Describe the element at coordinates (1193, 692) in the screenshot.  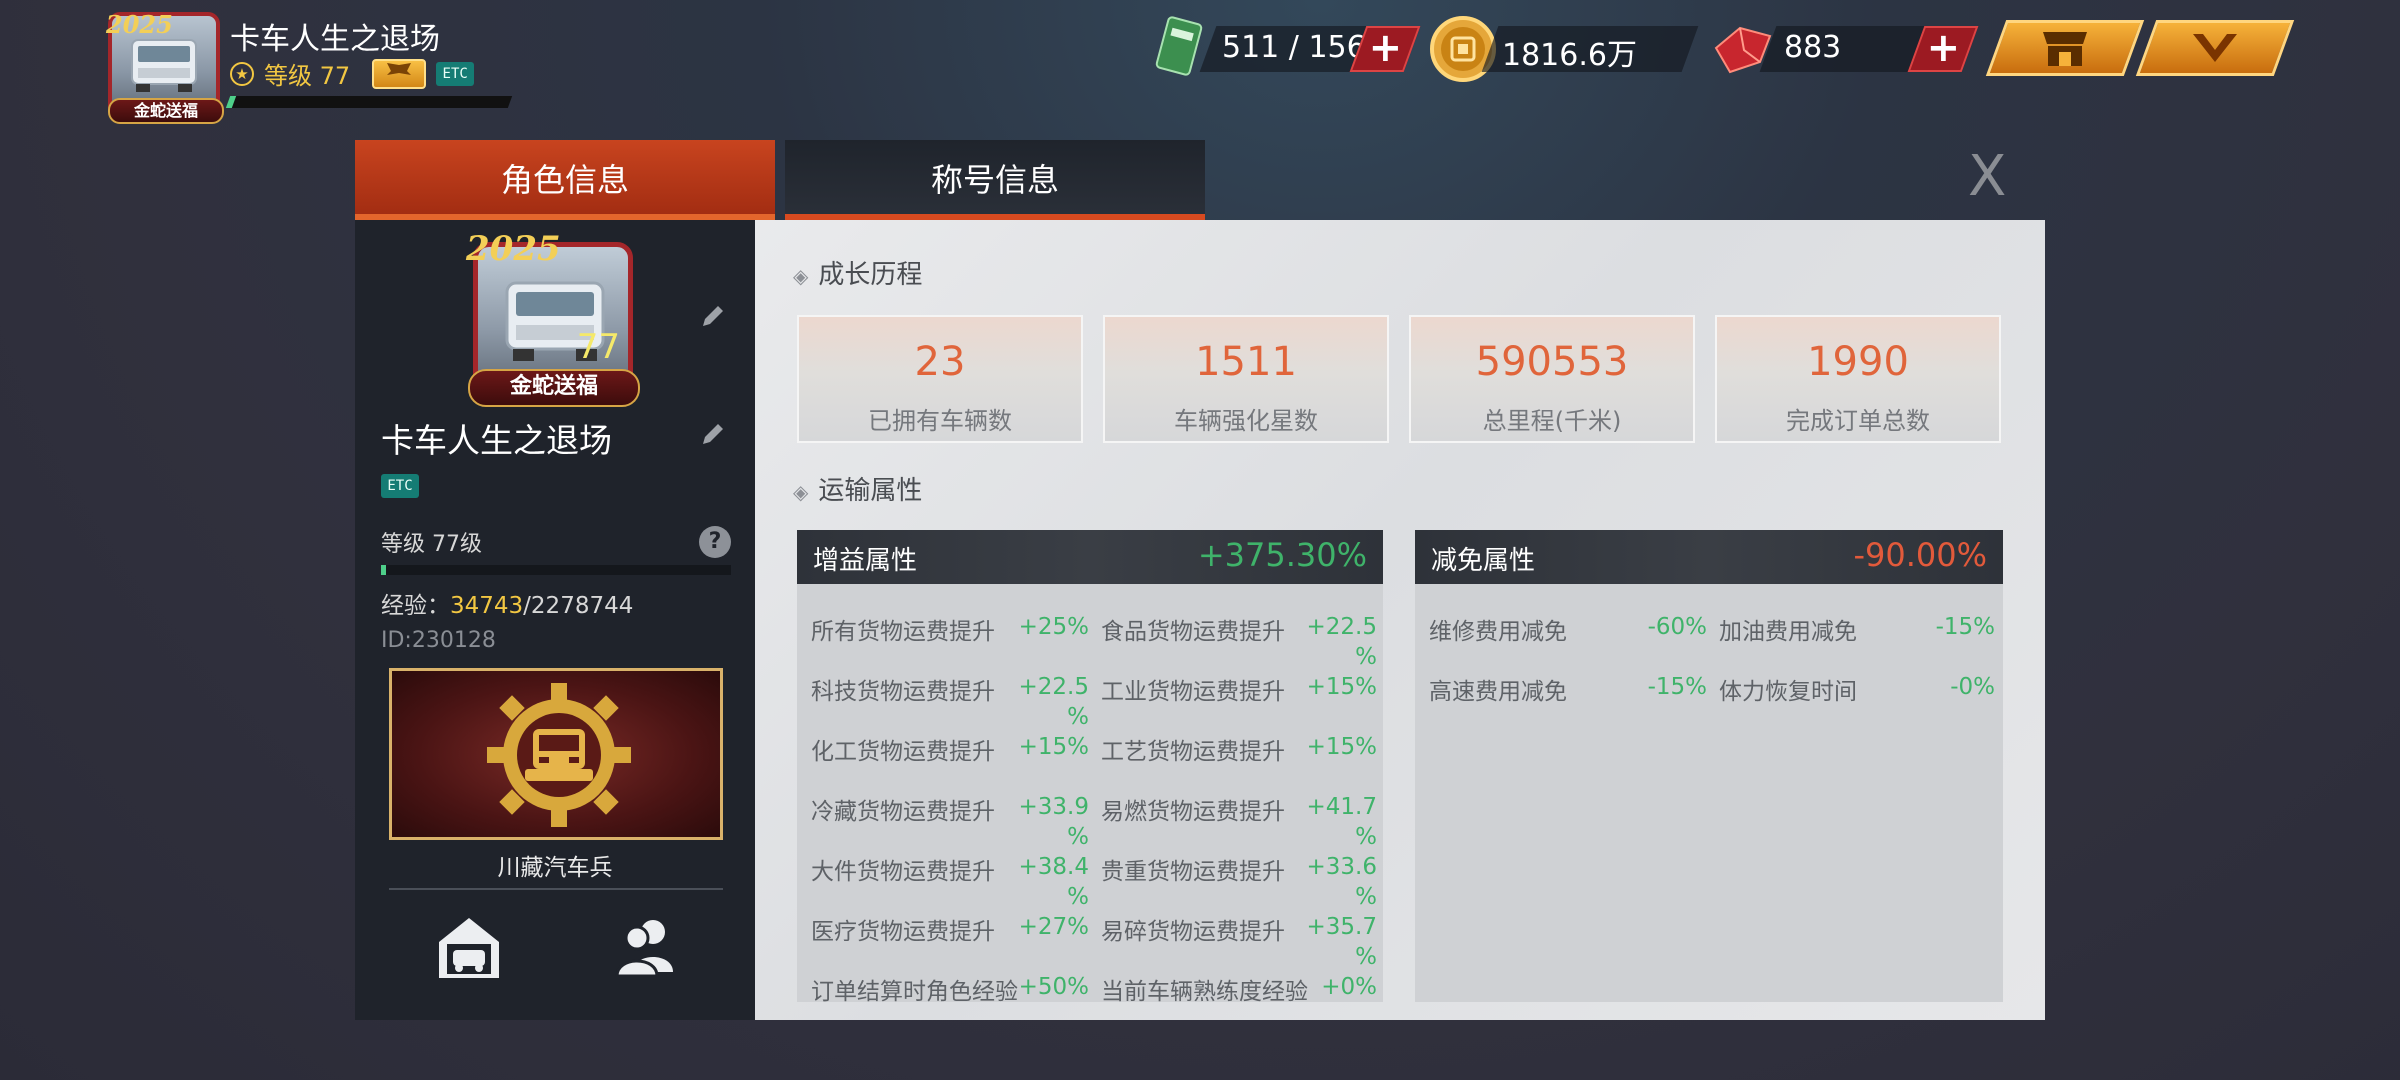
I see `attribute-name: 工业货物运费提升` at that location.